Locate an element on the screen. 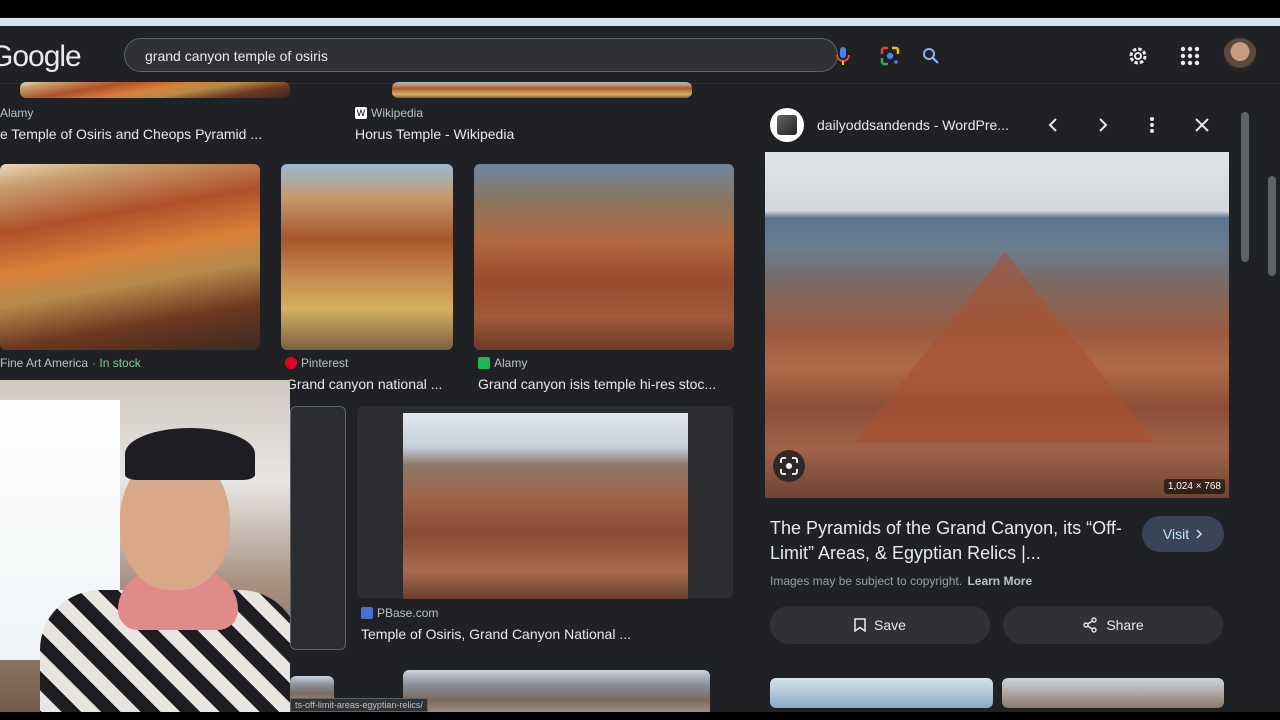  result-source: PBase.com is located at coordinates (399, 613).